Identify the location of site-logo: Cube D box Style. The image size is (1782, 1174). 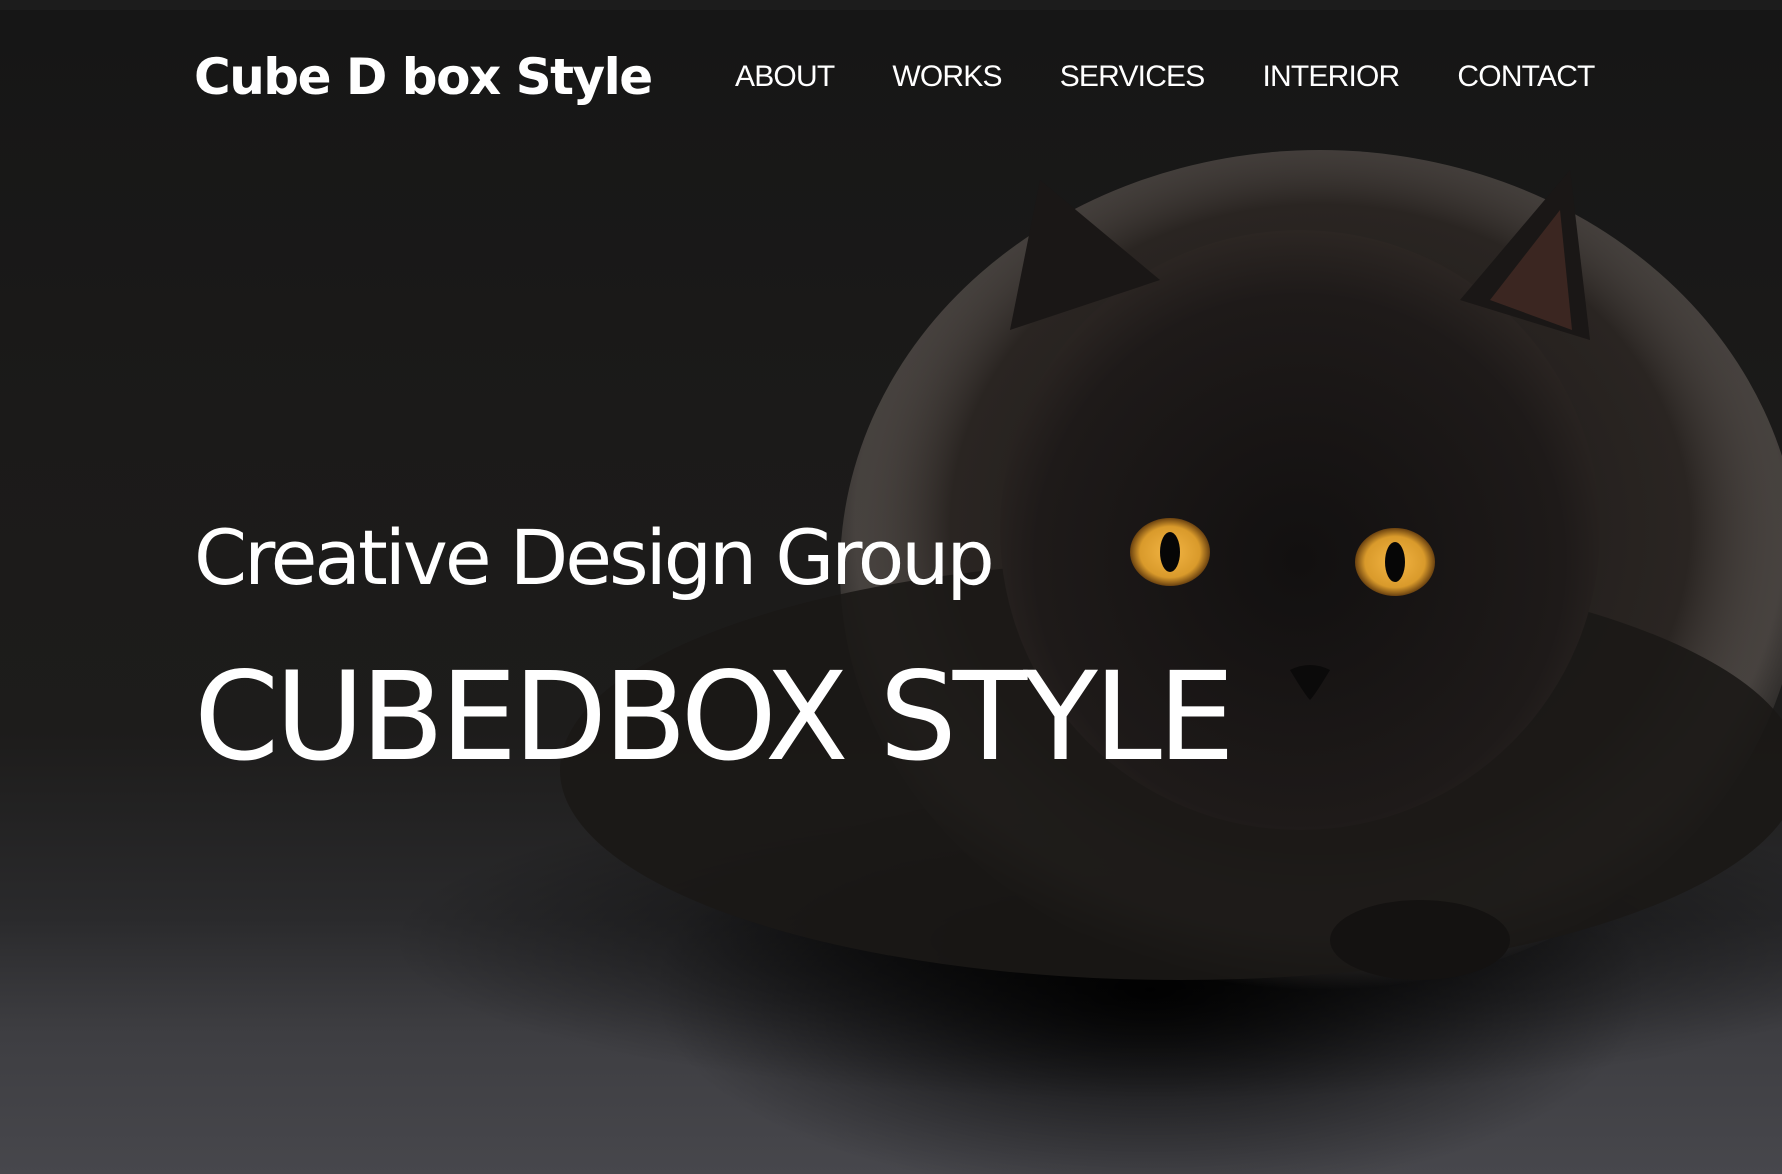
(423, 77).